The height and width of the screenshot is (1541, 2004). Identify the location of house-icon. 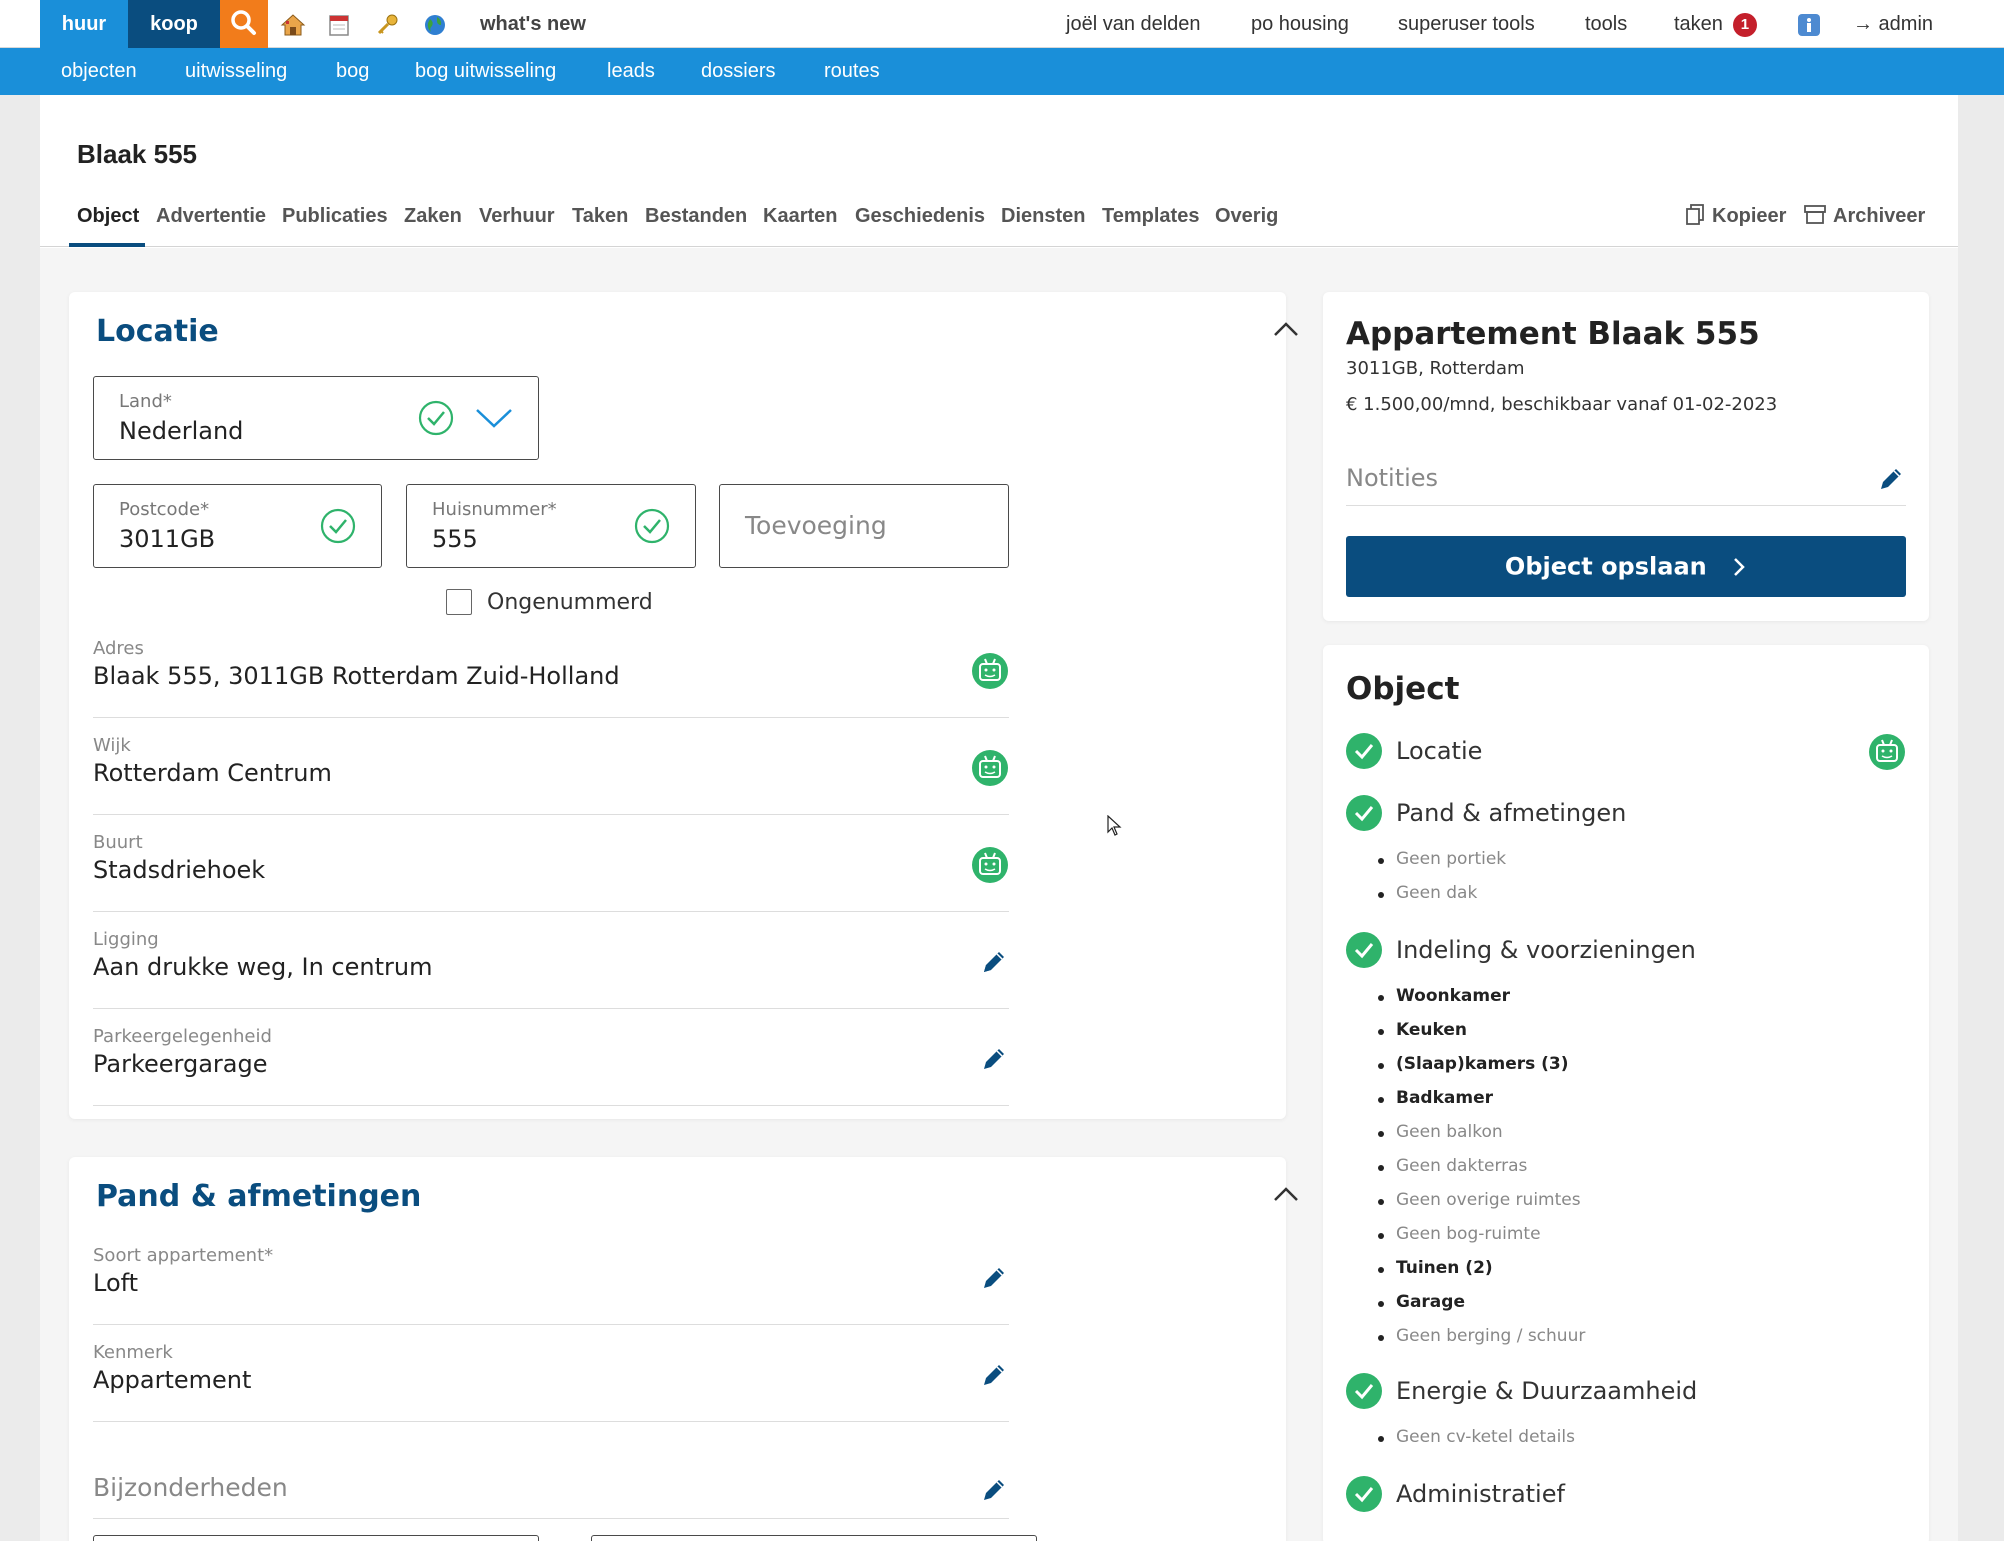
(293, 25).